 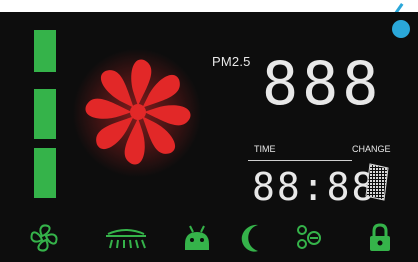 What do you see at coordinates (126, 239) in the screenshot?
I see `heater-icon` at bounding box center [126, 239].